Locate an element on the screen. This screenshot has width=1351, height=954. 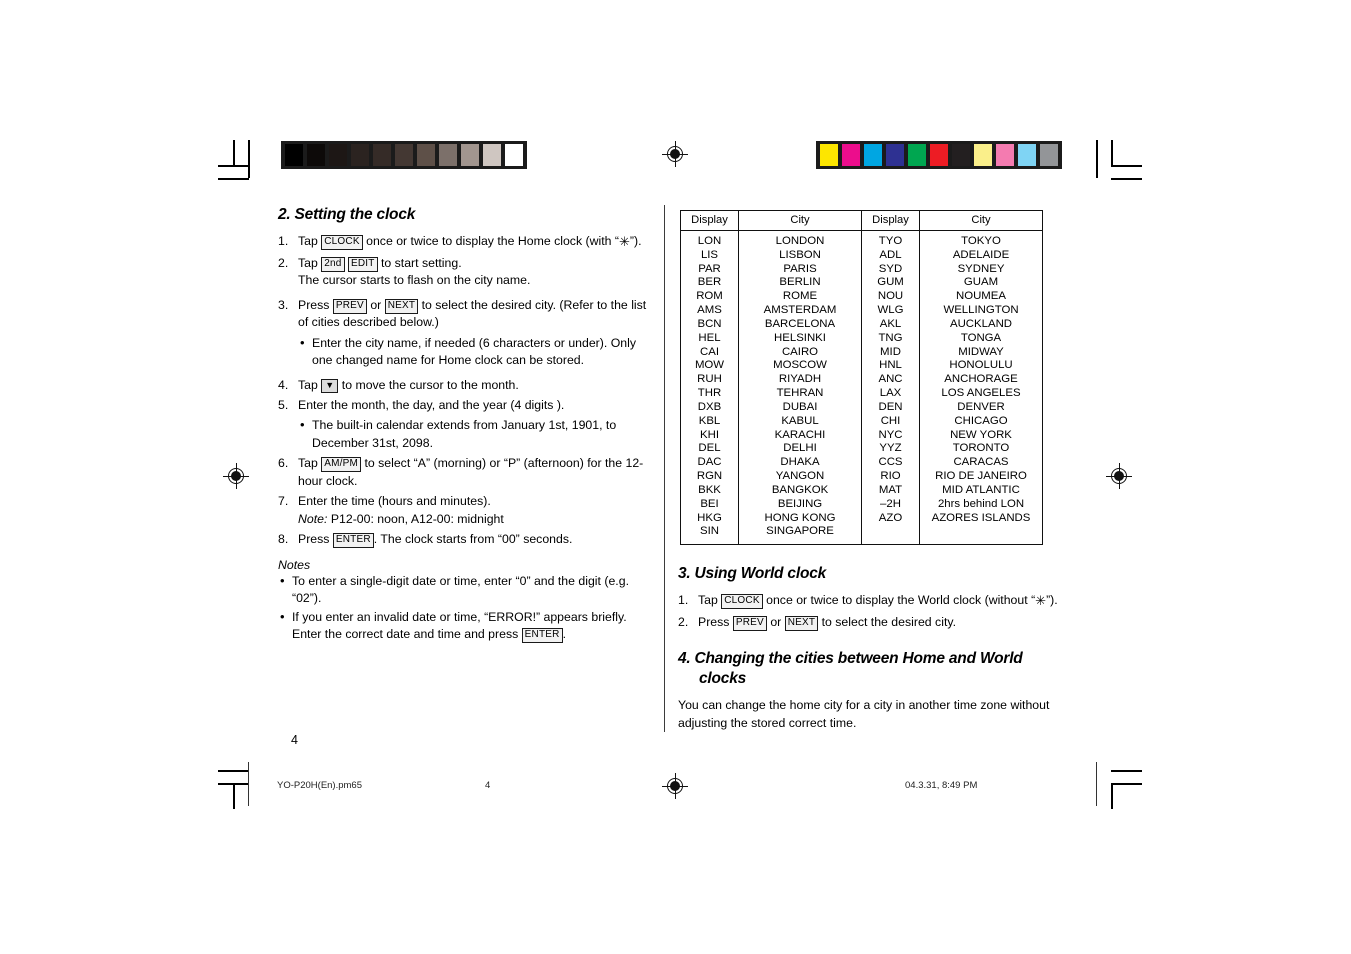
column-divider-rule is located at coordinates (664, 468).